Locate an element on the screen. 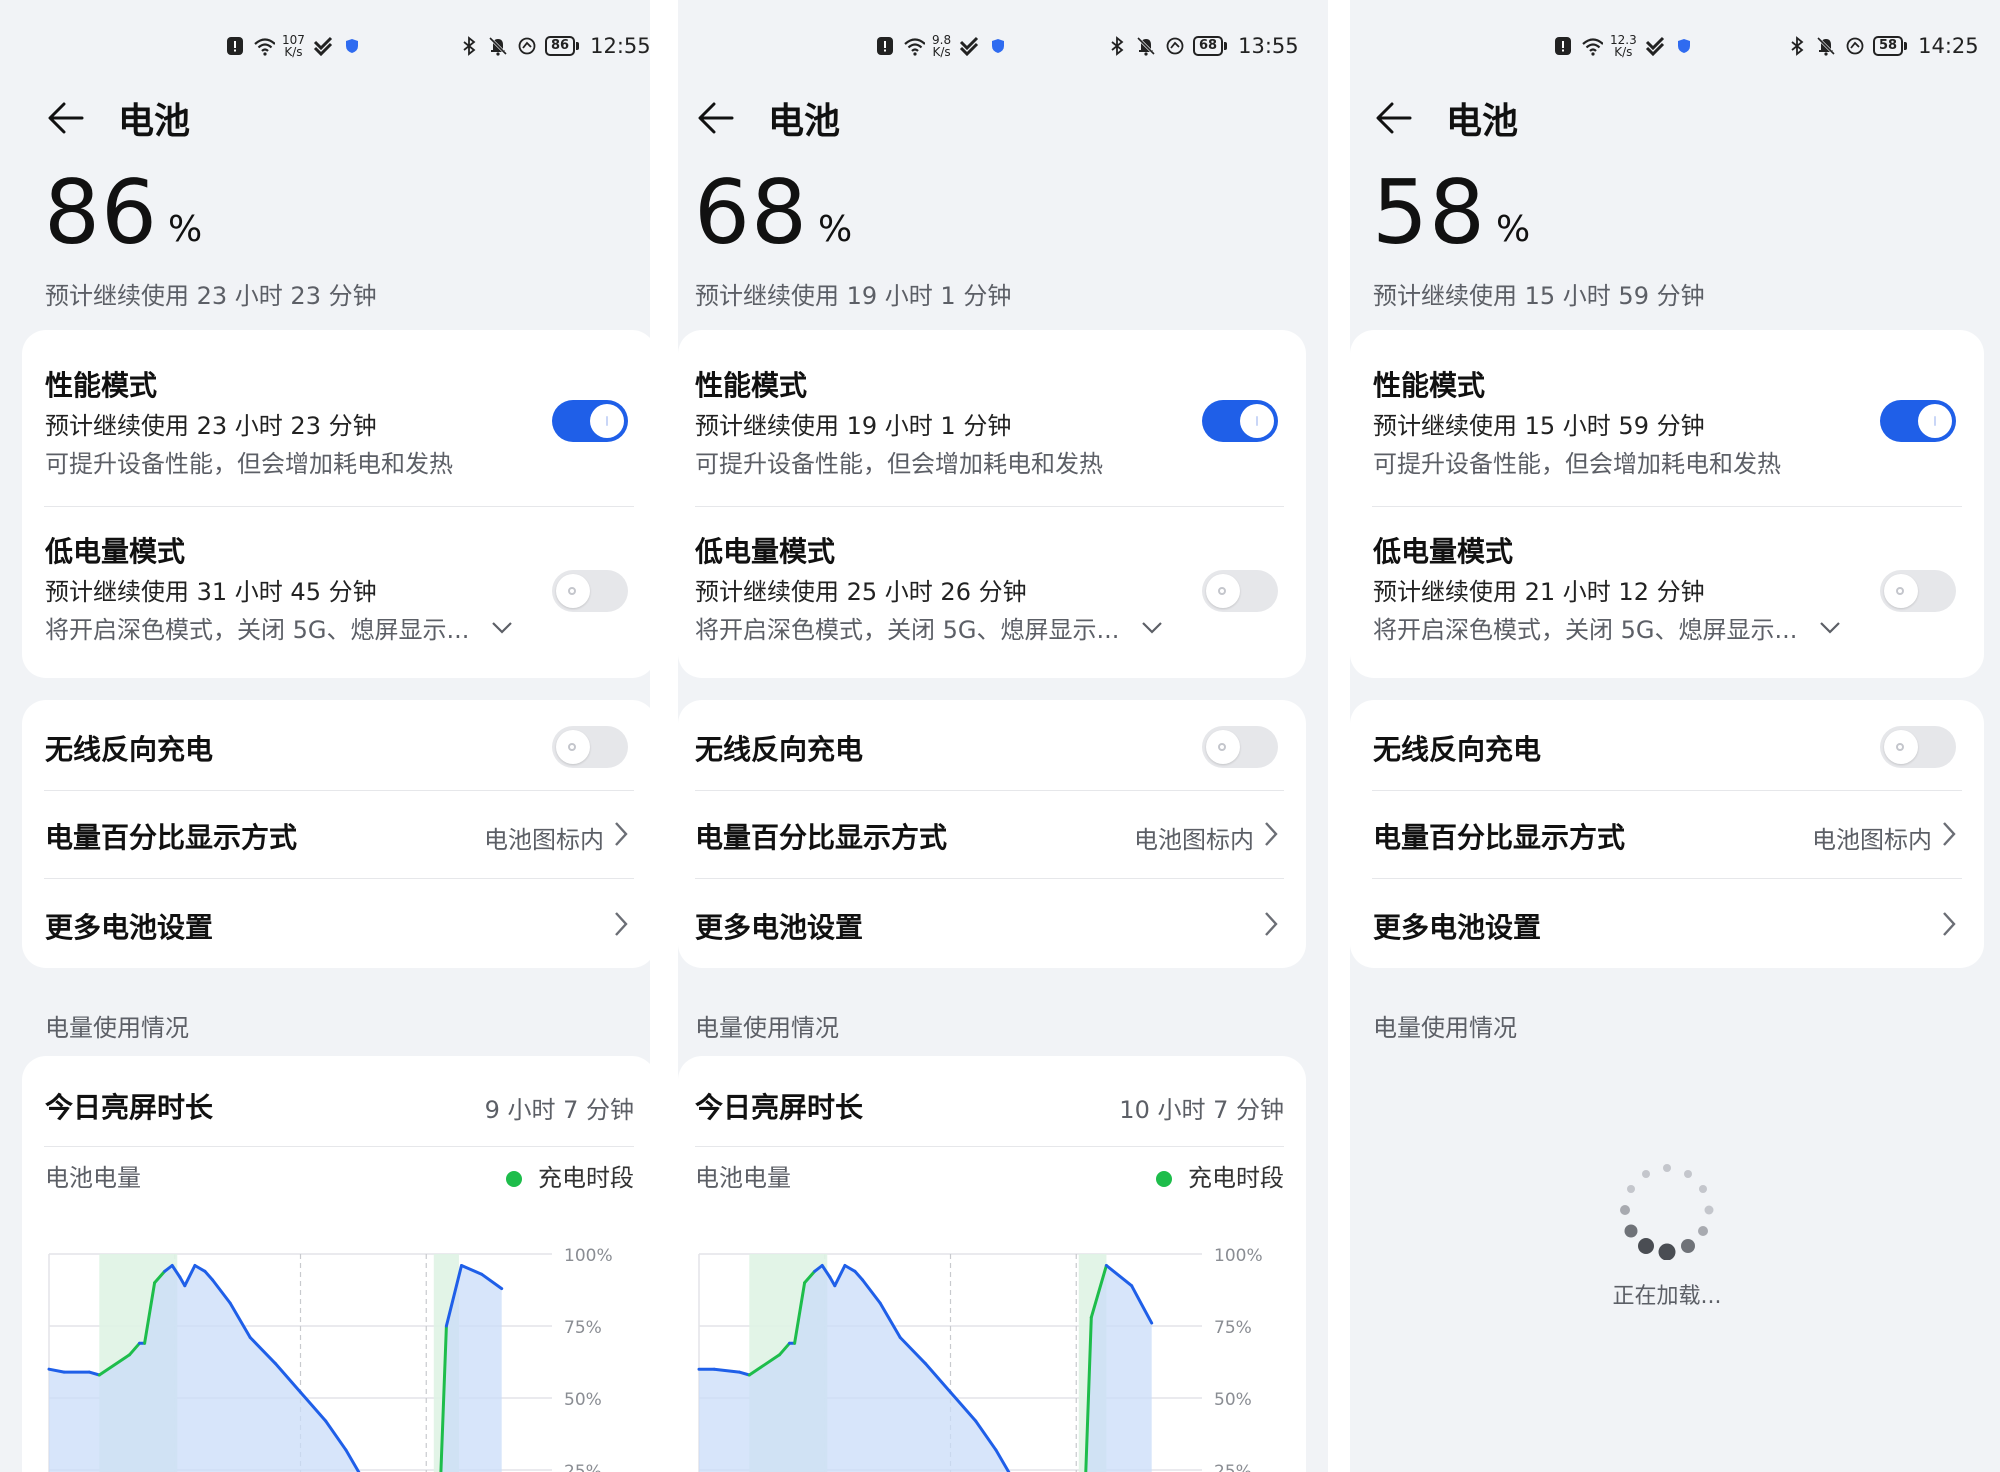  battery-percent-symbol: % is located at coordinates (835, 229).